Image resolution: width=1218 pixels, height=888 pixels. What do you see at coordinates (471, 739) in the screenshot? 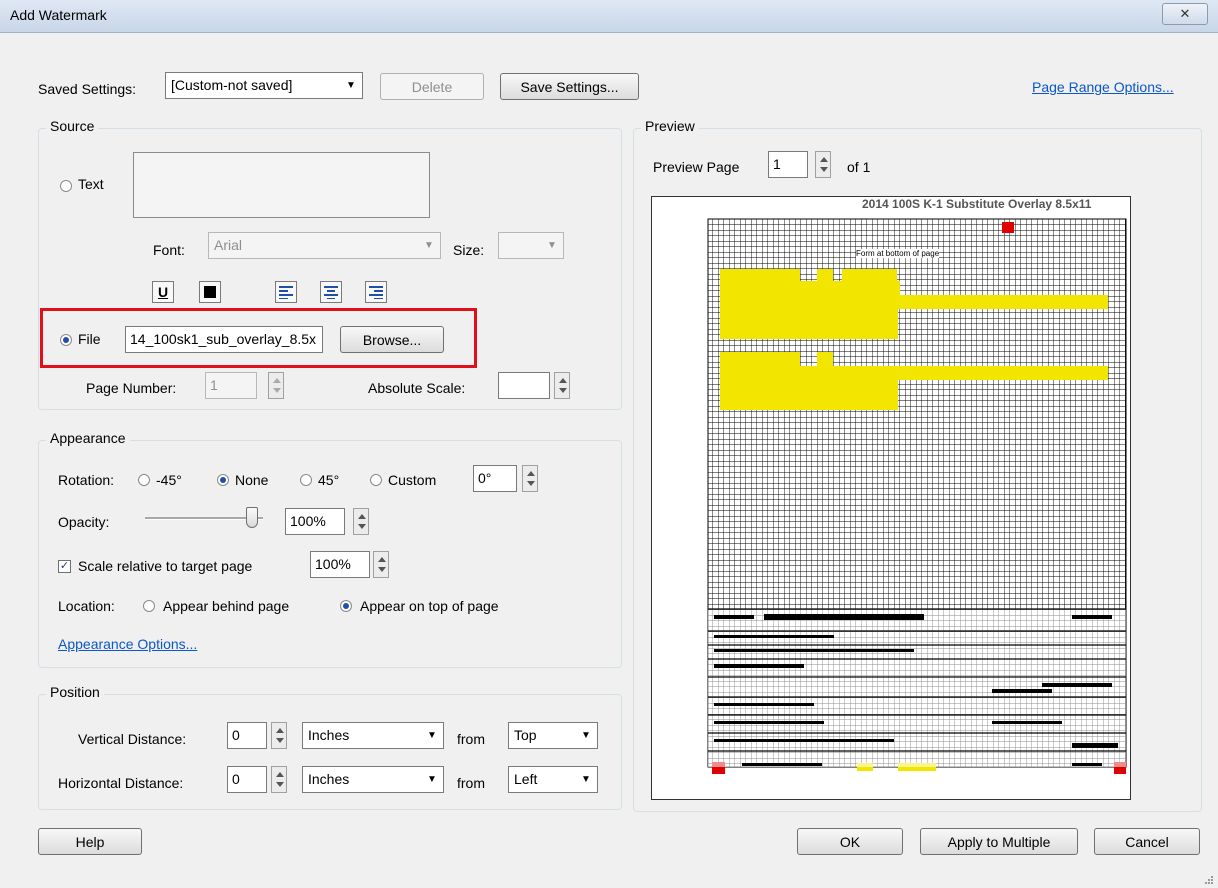
I see `vertical-from-label: from` at bounding box center [471, 739].